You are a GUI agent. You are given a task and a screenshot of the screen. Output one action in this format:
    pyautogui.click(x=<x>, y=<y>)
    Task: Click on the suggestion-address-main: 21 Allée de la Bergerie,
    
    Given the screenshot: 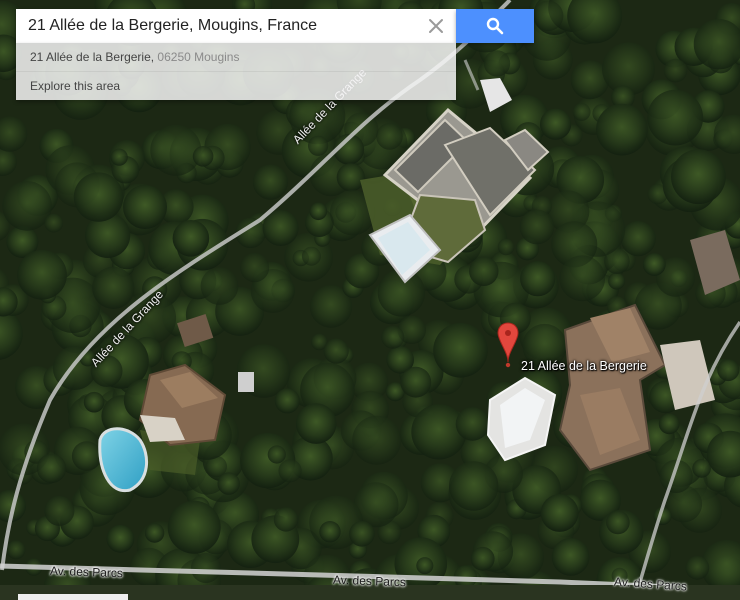 What is the action you would take?
    pyautogui.click(x=94, y=57)
    